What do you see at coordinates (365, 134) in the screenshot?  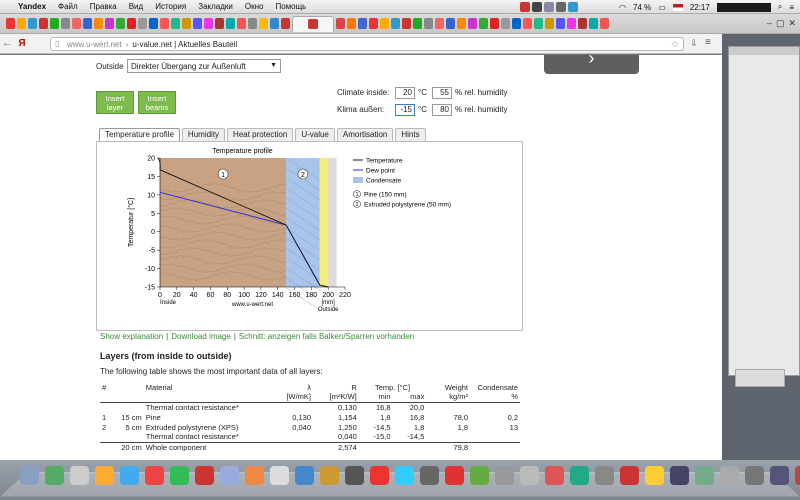 I see `tab-amortisation: Amortisation` at bounding box center [365, 134].